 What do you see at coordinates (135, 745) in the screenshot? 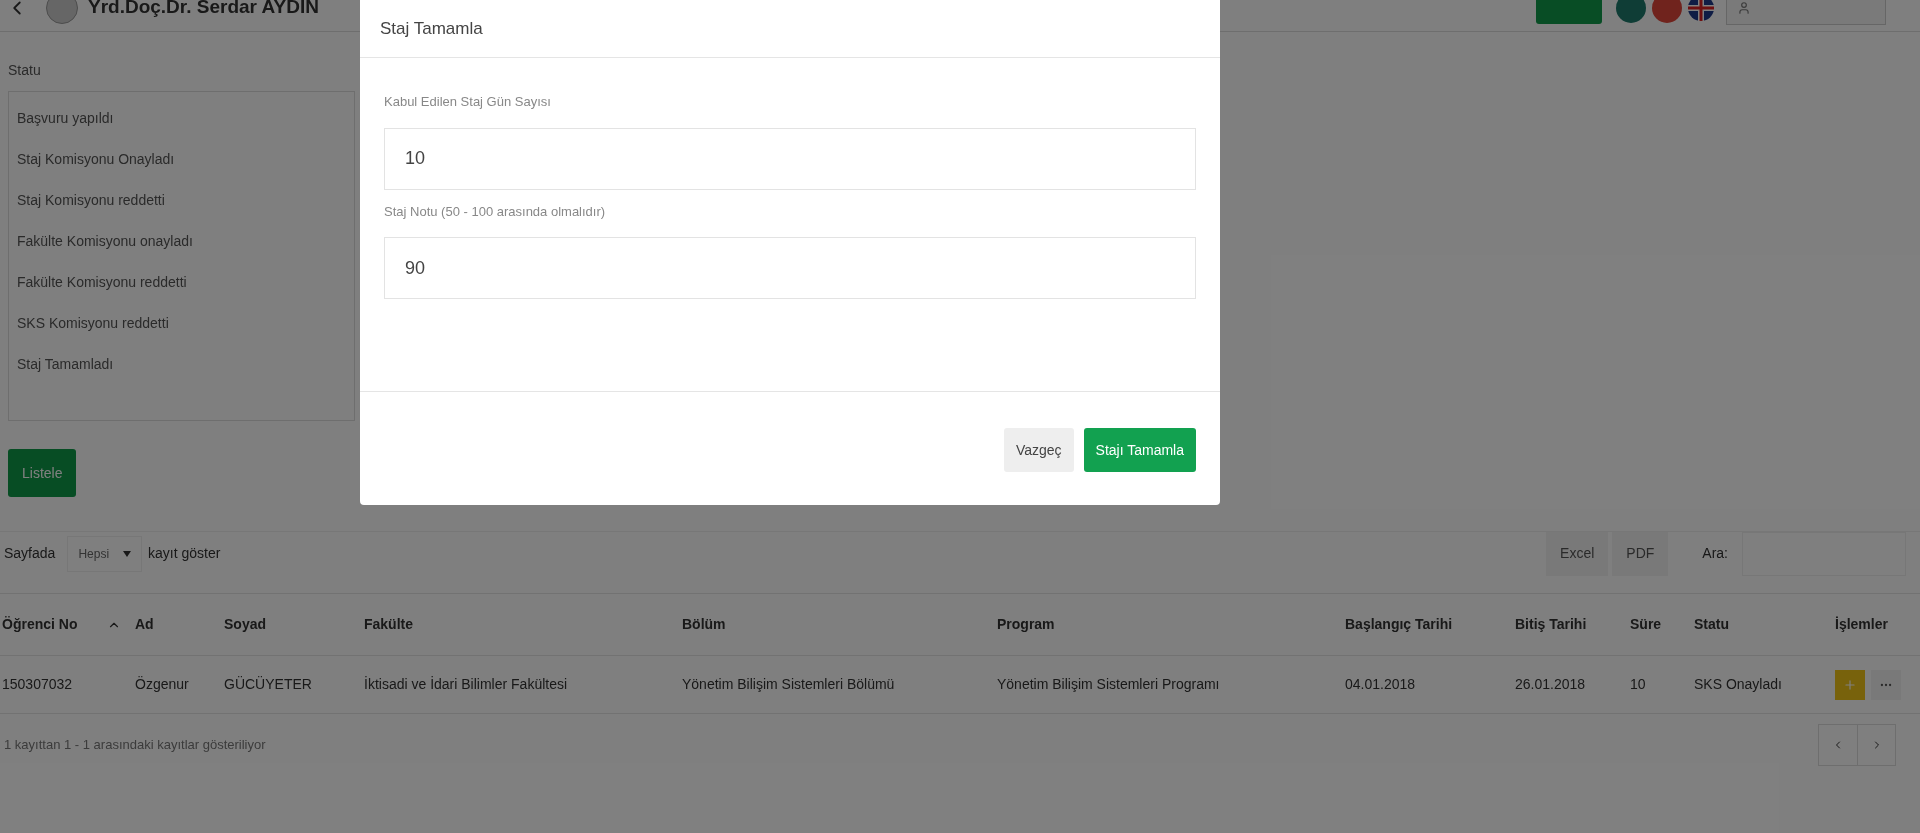
I see `records-info: 1 kayıttan 1 - 1 arasındaki kayıtlar gösteriliyor` at bounding box center [135, 745].